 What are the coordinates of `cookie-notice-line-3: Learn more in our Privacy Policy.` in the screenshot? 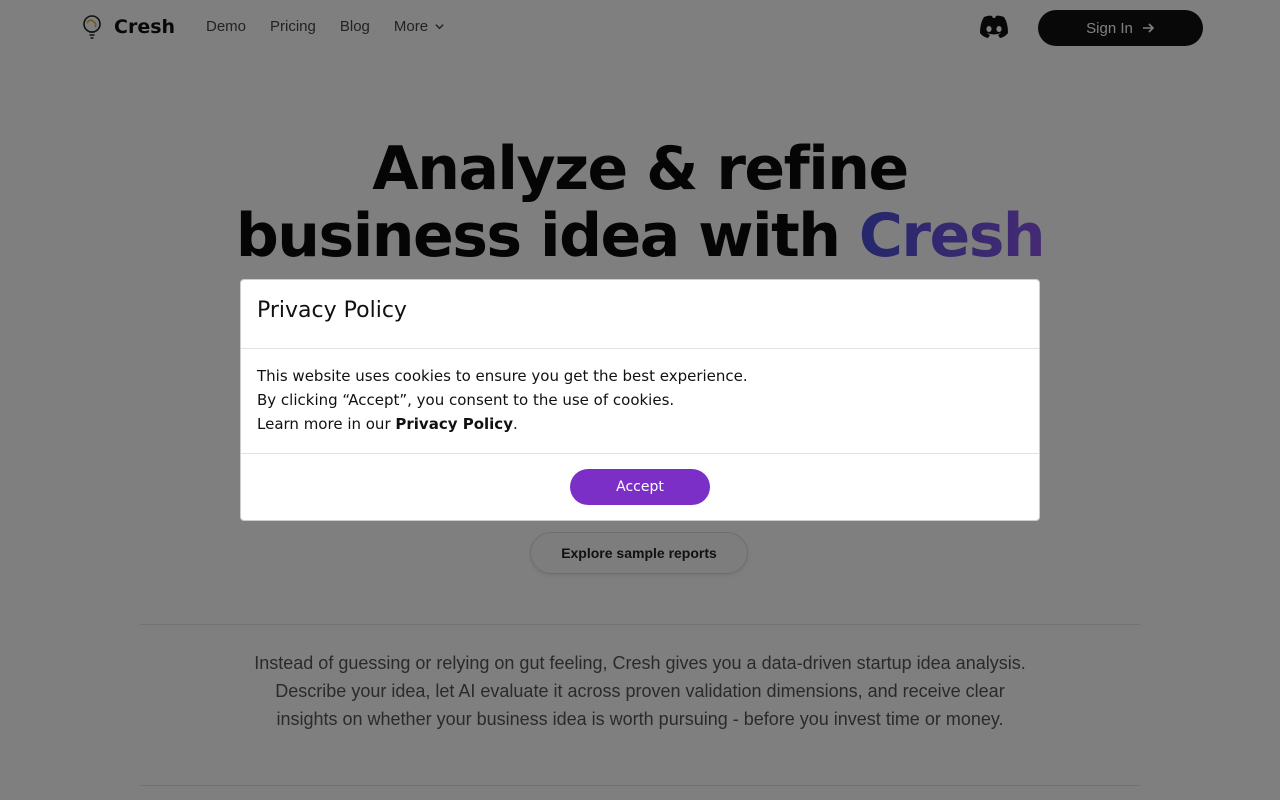 It's located at (502, 424).